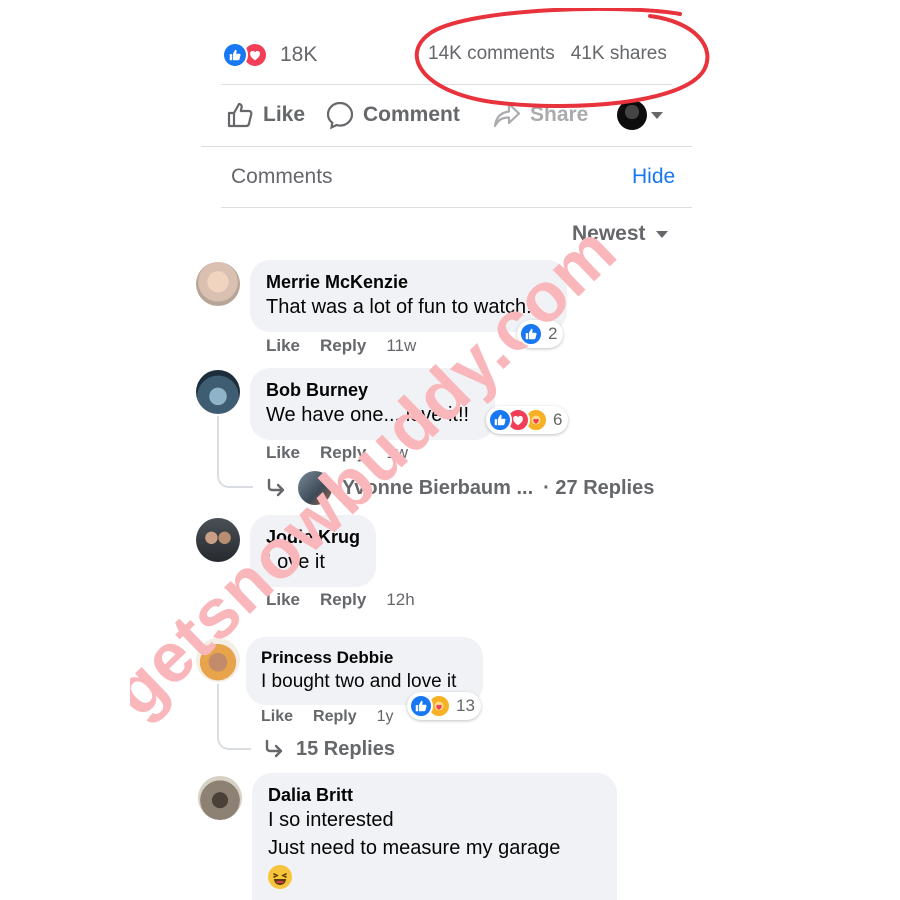 The image size is (900, 900). I want to click on comment-text: I bought two and love it, so click(359, 681).